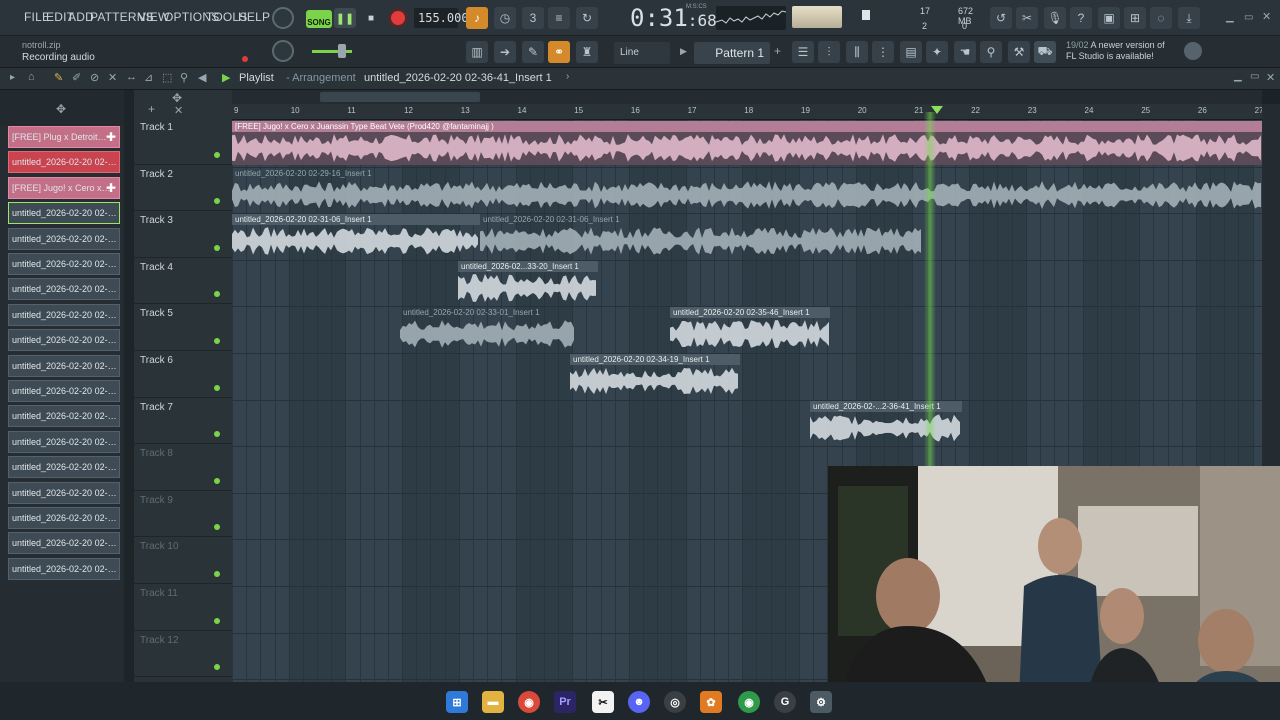 Image resolution: width=1280 pixels, height=720 pixels. Describe the element at coordinates (642, 53) in the screenshot. I see `snap-select: Line` at that location.